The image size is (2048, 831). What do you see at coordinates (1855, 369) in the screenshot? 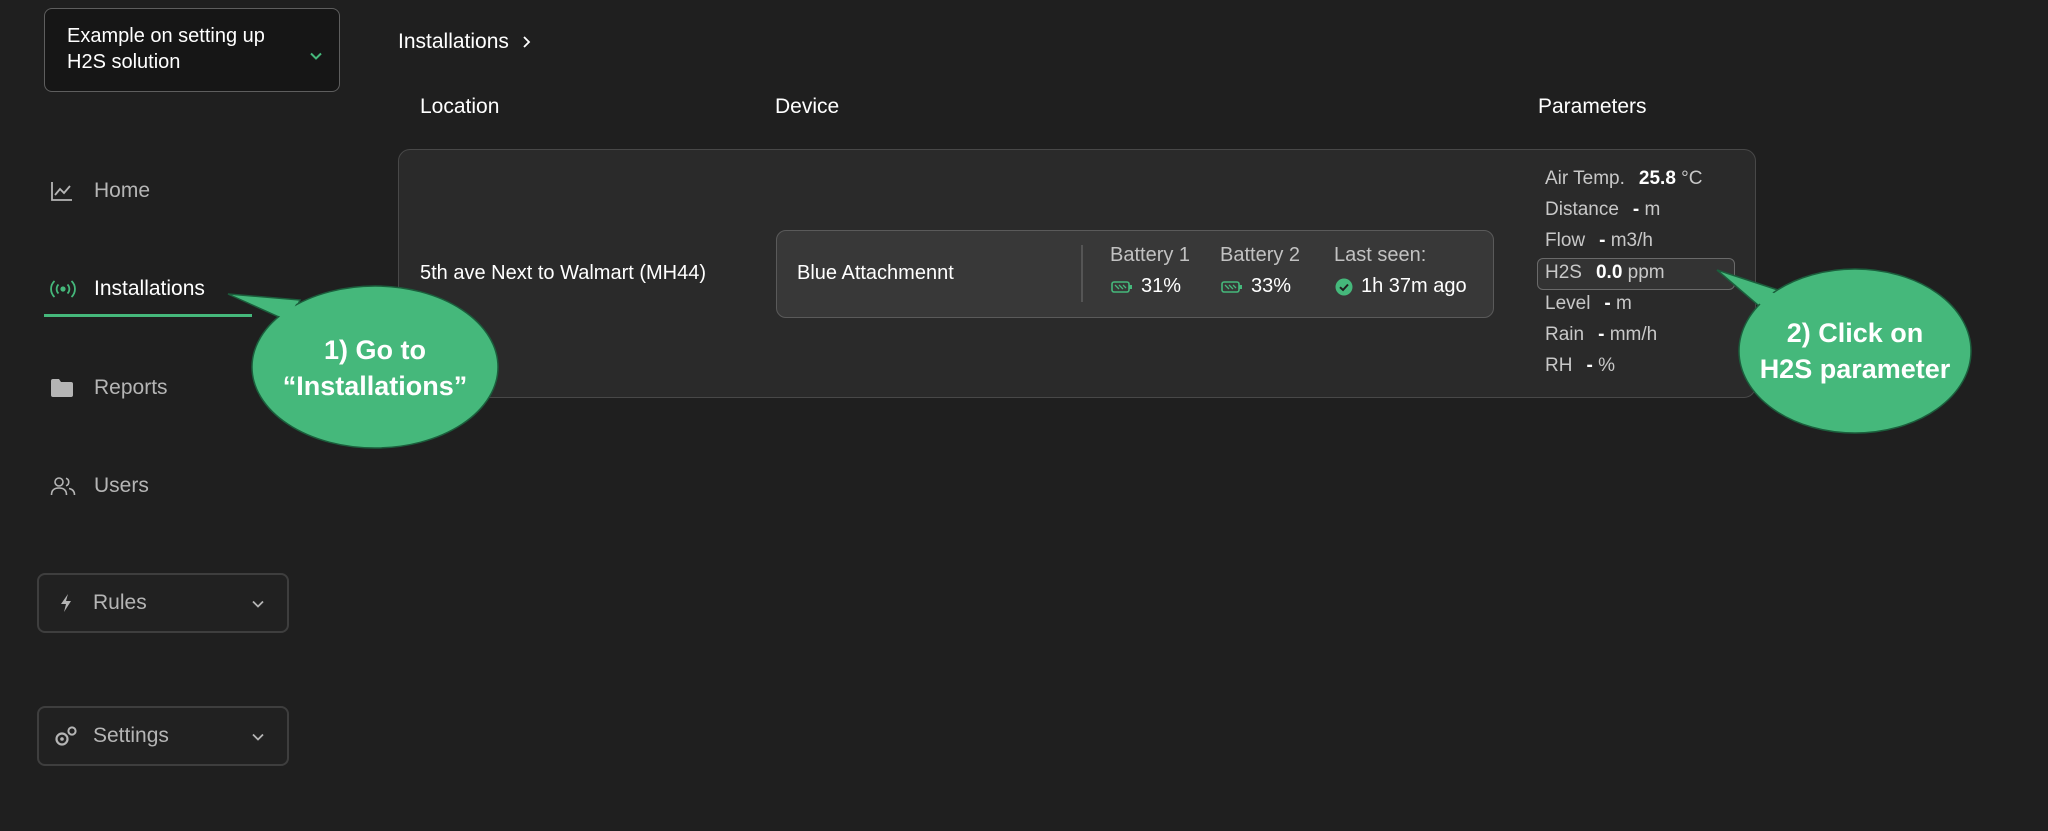
I see `callout-step2-line2: H2S parameter` at bounding box center [1855, 369].